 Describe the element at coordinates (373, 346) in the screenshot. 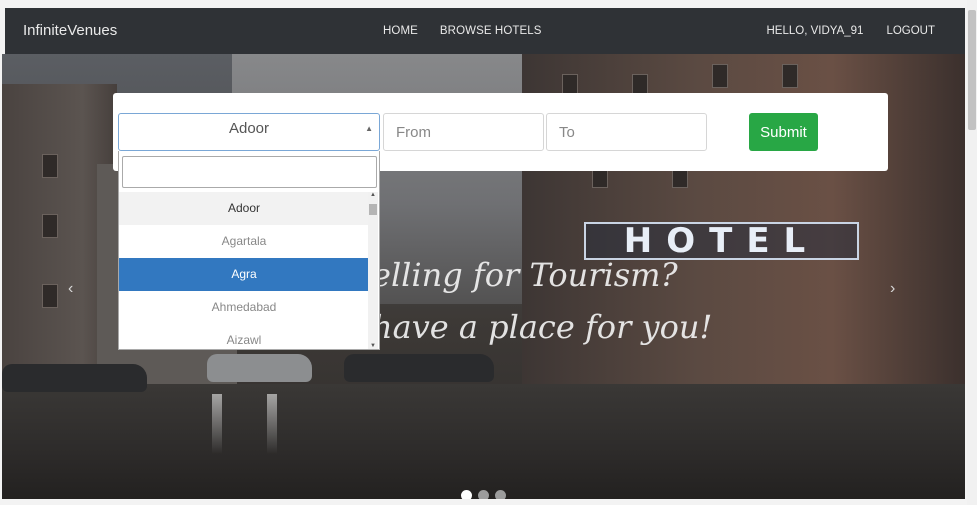

I see `scroll-down-icon: ▼` at that location.